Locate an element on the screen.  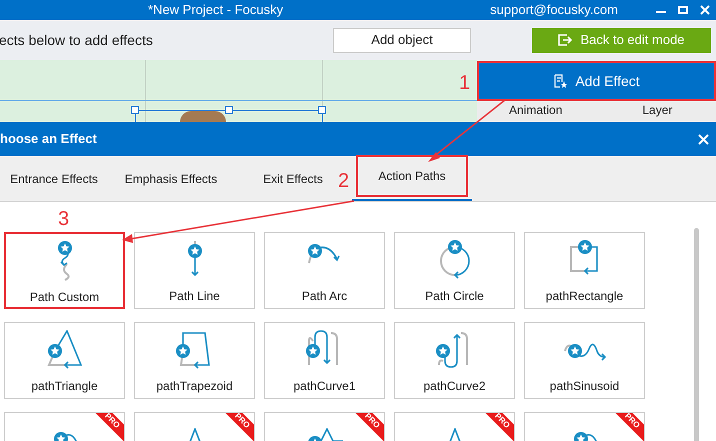
effect-card: pathRectangle is located at coordinates (584, 270).